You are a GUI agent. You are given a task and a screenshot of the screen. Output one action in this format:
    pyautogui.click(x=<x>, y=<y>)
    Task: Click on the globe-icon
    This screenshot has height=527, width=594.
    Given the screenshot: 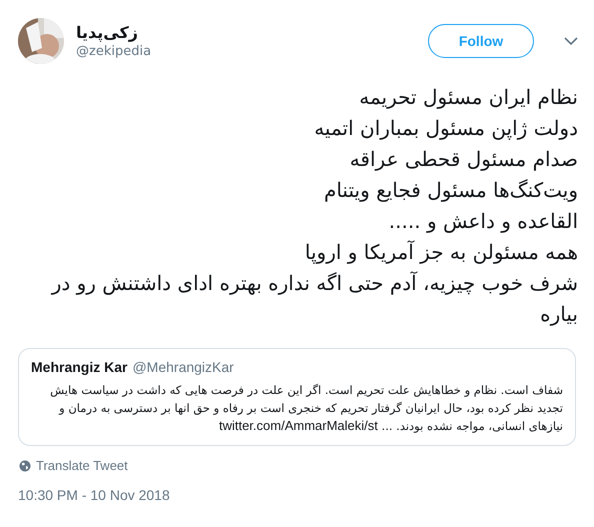 What is the action you would take?
    pyautogui.click(x=25, y=466)
    